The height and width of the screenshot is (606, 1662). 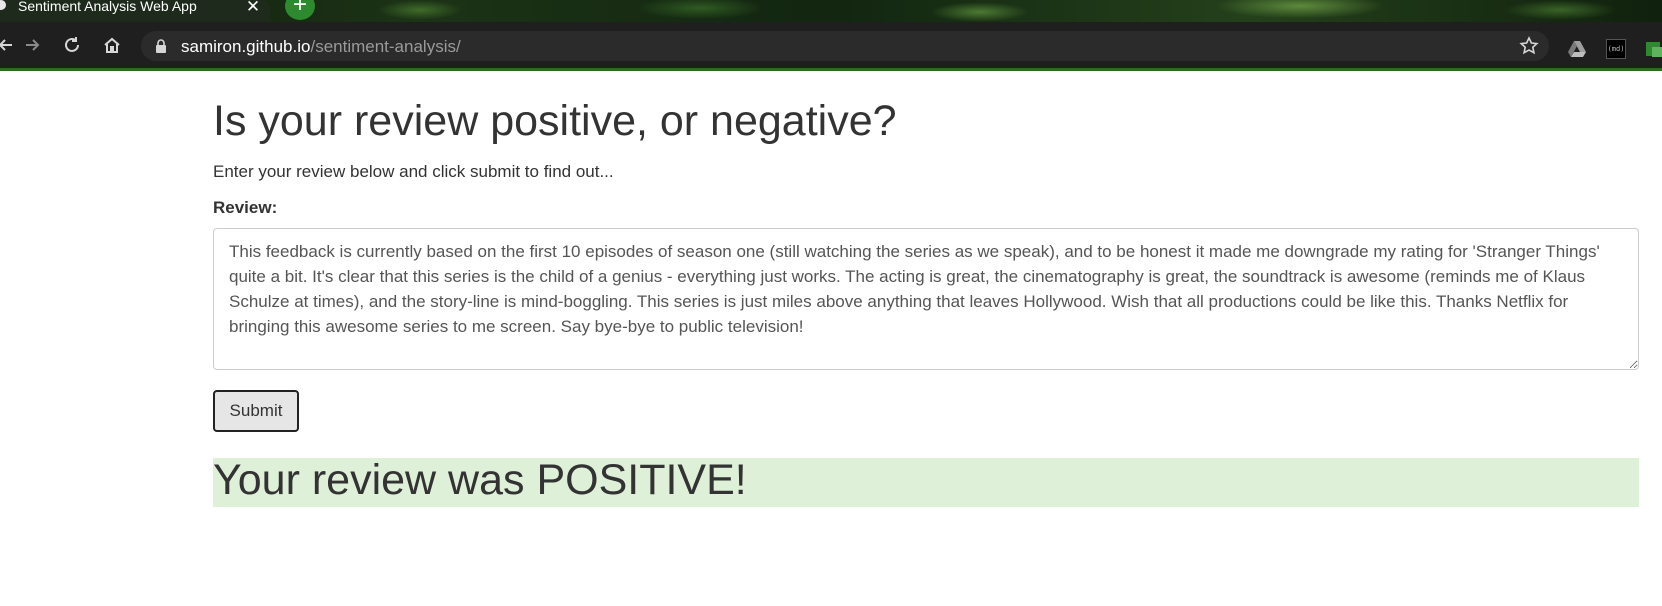 I want to click on browser-tab: Sentiment Analysis Web App ✕, so click(x=135, y=11).